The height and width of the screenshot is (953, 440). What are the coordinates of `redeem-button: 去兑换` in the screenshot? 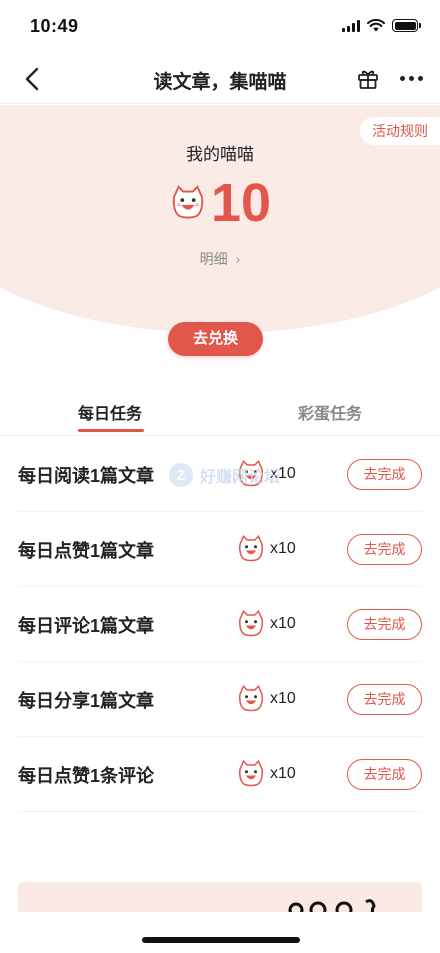 It's located at (215, 339).